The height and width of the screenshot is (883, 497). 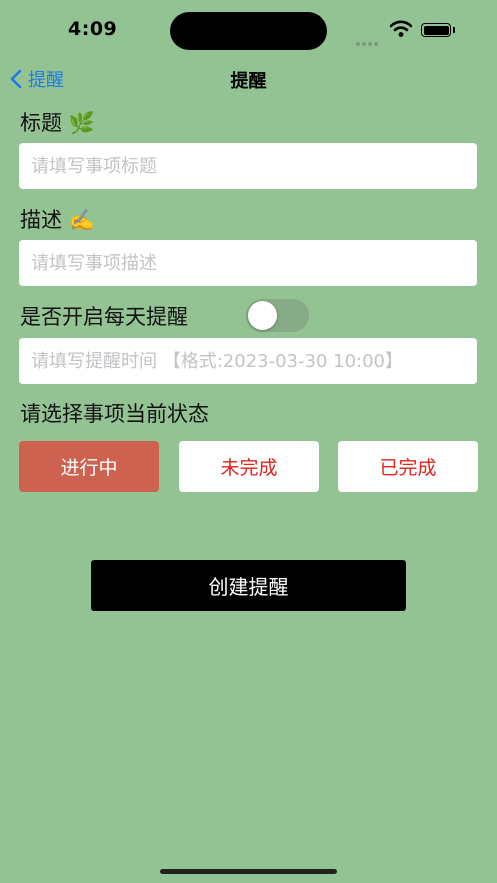 What do you see at coordinates (89, 466) in the screenshot?
I see `status-in-progress-button: 进行中` at bounding box center [89, 466].